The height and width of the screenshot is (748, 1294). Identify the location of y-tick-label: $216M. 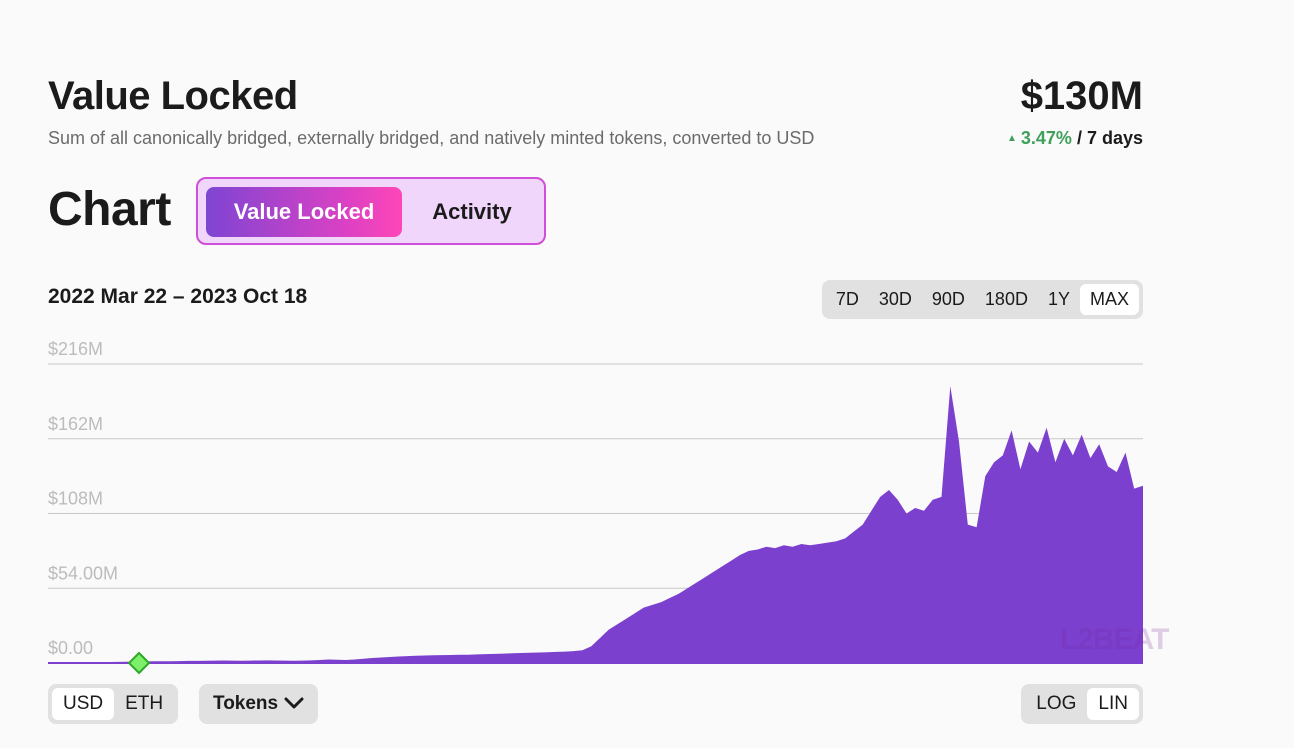
(75, 349).